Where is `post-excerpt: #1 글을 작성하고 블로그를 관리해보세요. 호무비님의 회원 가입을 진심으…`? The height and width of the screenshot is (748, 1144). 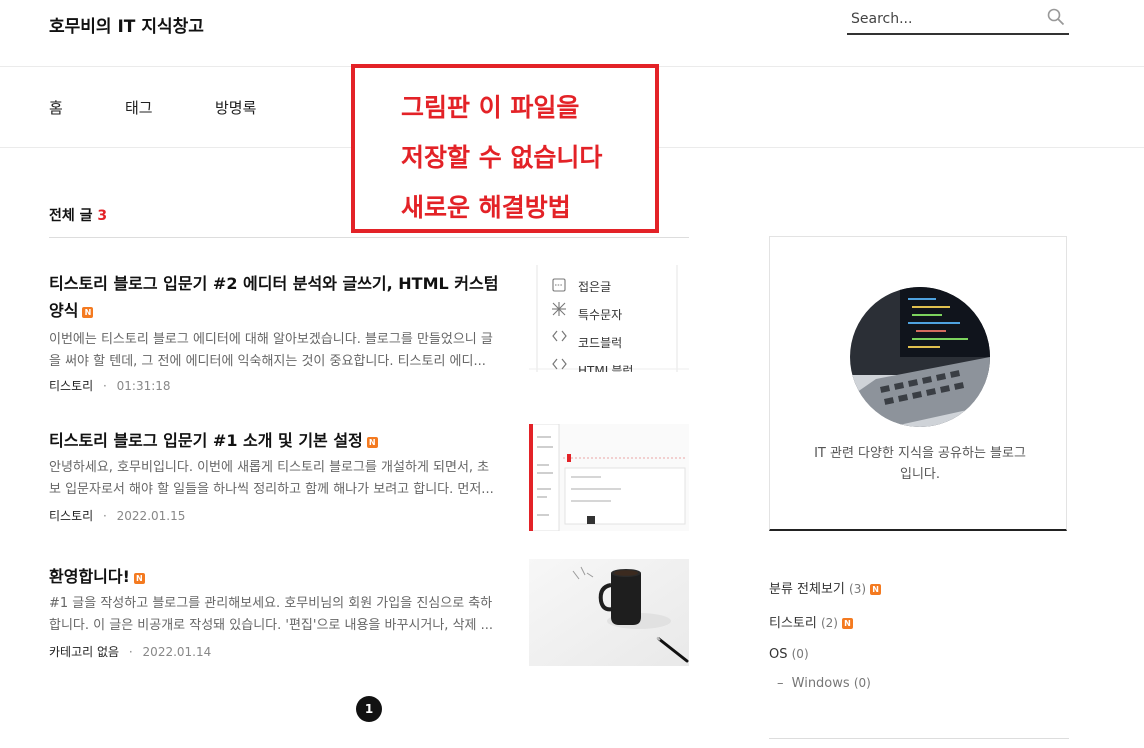
post-excerpt: #1 글을 작성하고 블로그를 관리해보세요. 호무비님의 회원 가입을 진심으… is located at coordinates (271, 614).